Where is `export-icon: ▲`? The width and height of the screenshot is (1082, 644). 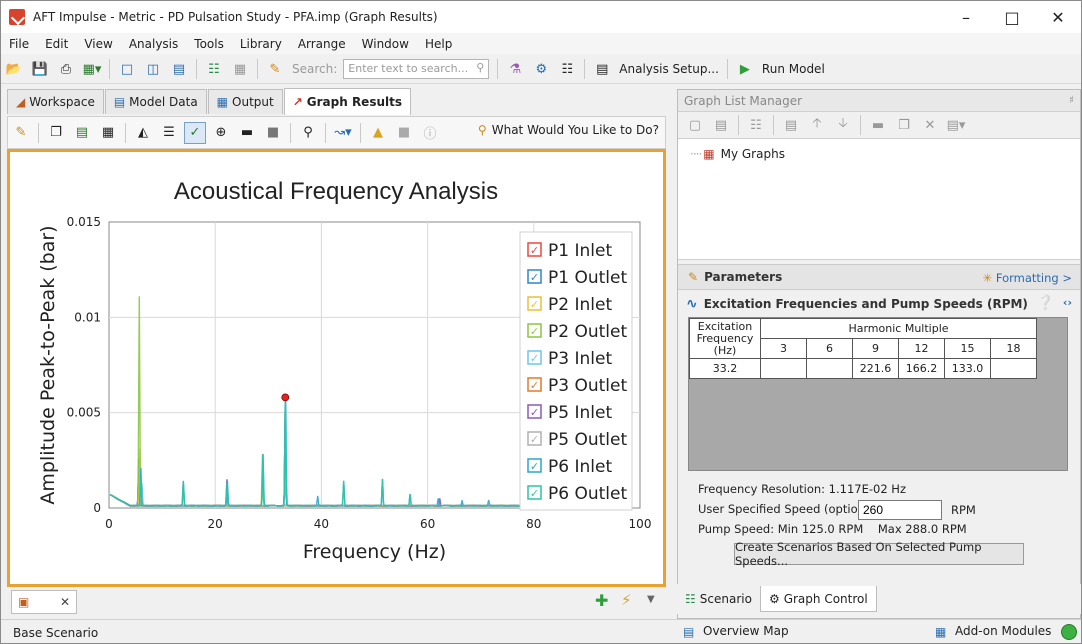
export-icon: ▲ is located at coordinates (378, 133).